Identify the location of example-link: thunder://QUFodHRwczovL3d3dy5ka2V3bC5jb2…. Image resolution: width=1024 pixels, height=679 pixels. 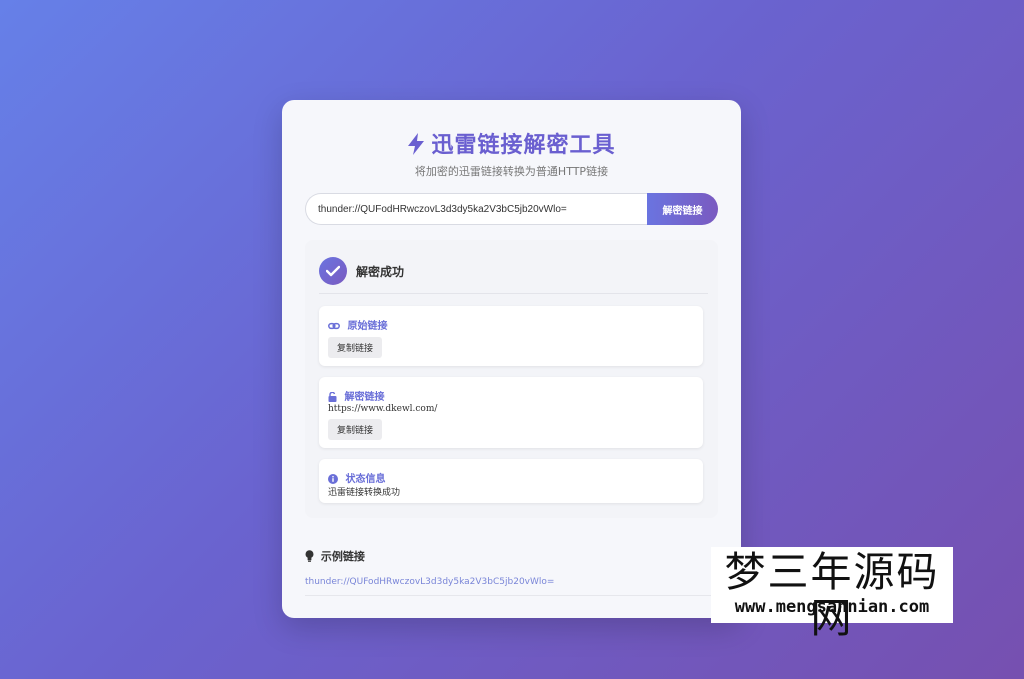
(429, 582).